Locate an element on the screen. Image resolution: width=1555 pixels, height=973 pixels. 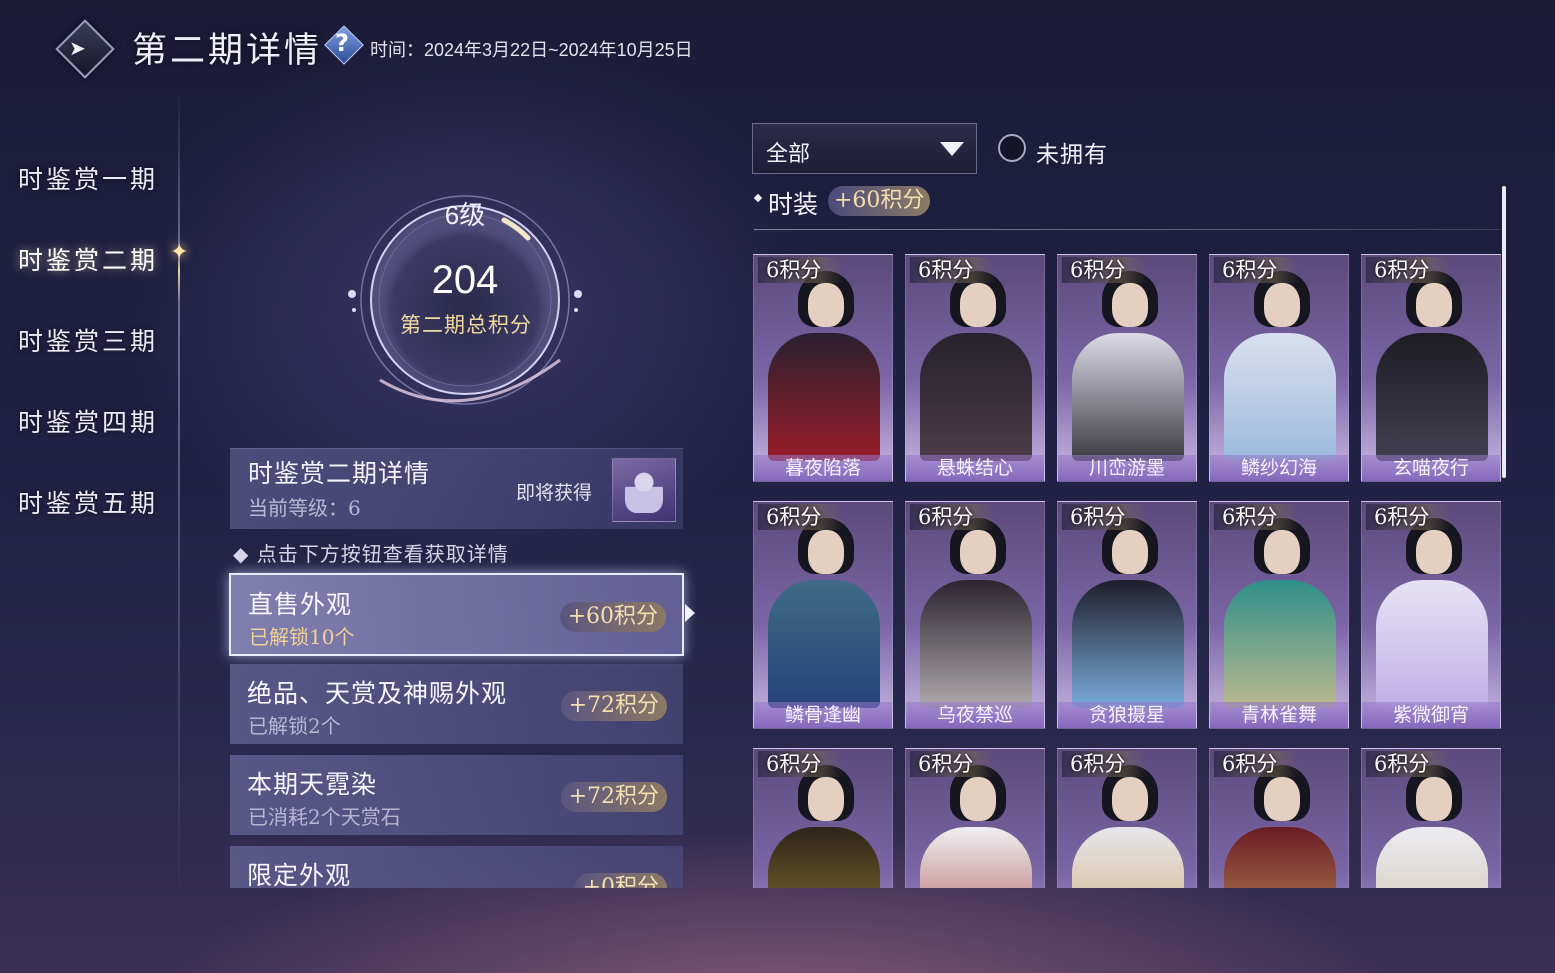
hint-label: 点击下方按钮查看获取详情 is located at coordinates (382, 554).